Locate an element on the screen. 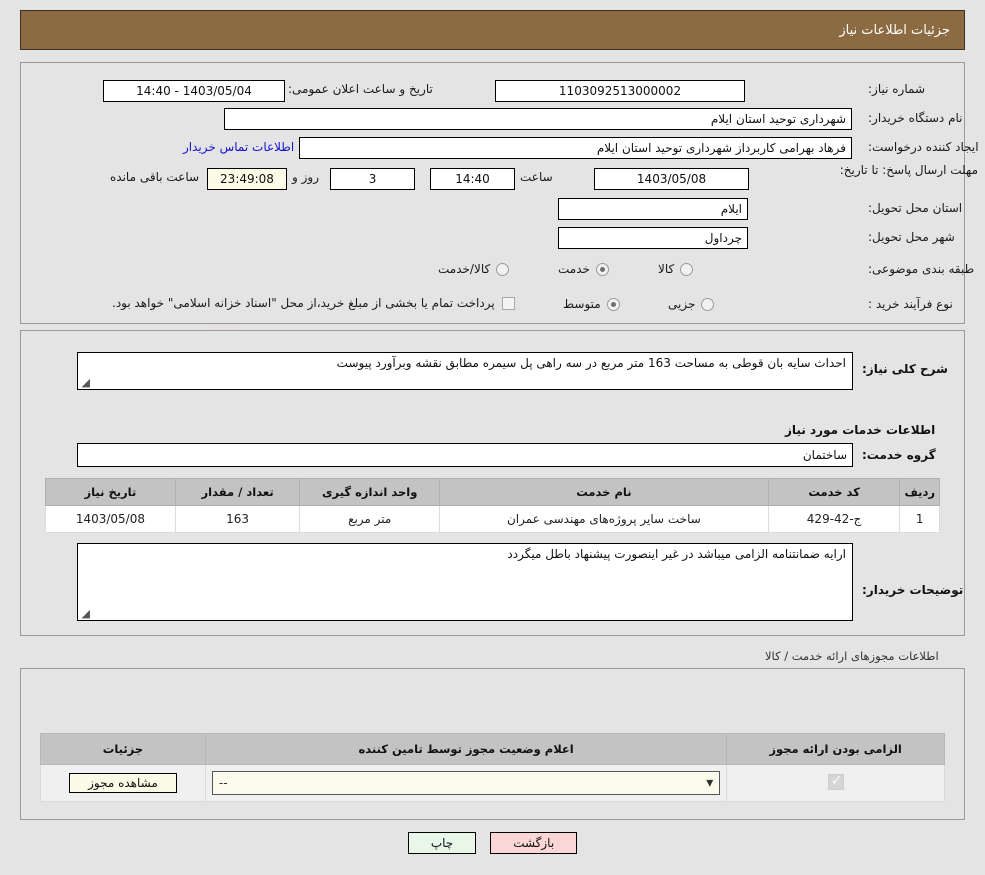  countdown-suffix-row: ساعت باقی مانده is located at coordinates (154, 177).